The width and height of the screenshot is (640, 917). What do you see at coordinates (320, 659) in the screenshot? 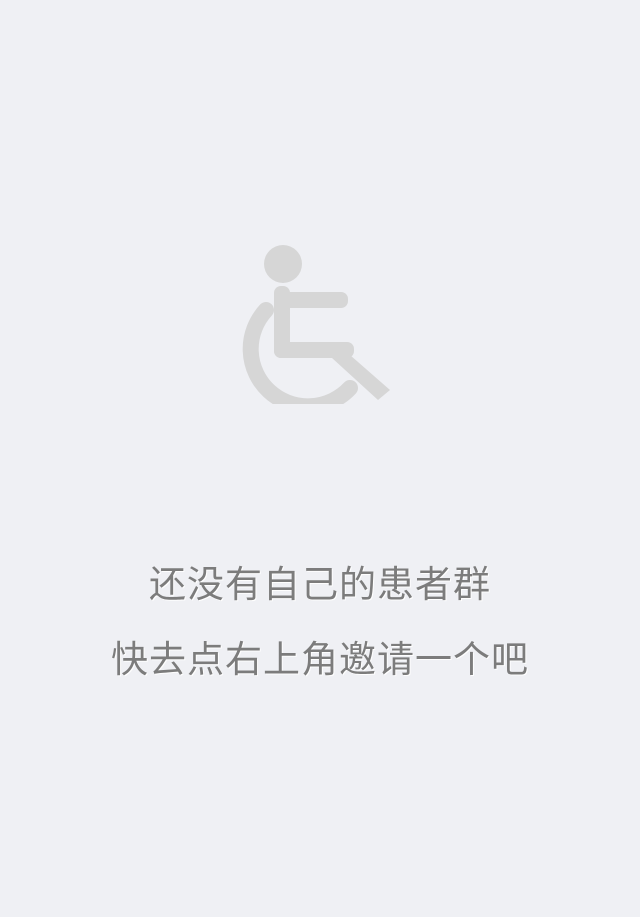
I see `empty-message-line-2: 快去点右上角邀请一个吧` at bounding box center [320, 659].